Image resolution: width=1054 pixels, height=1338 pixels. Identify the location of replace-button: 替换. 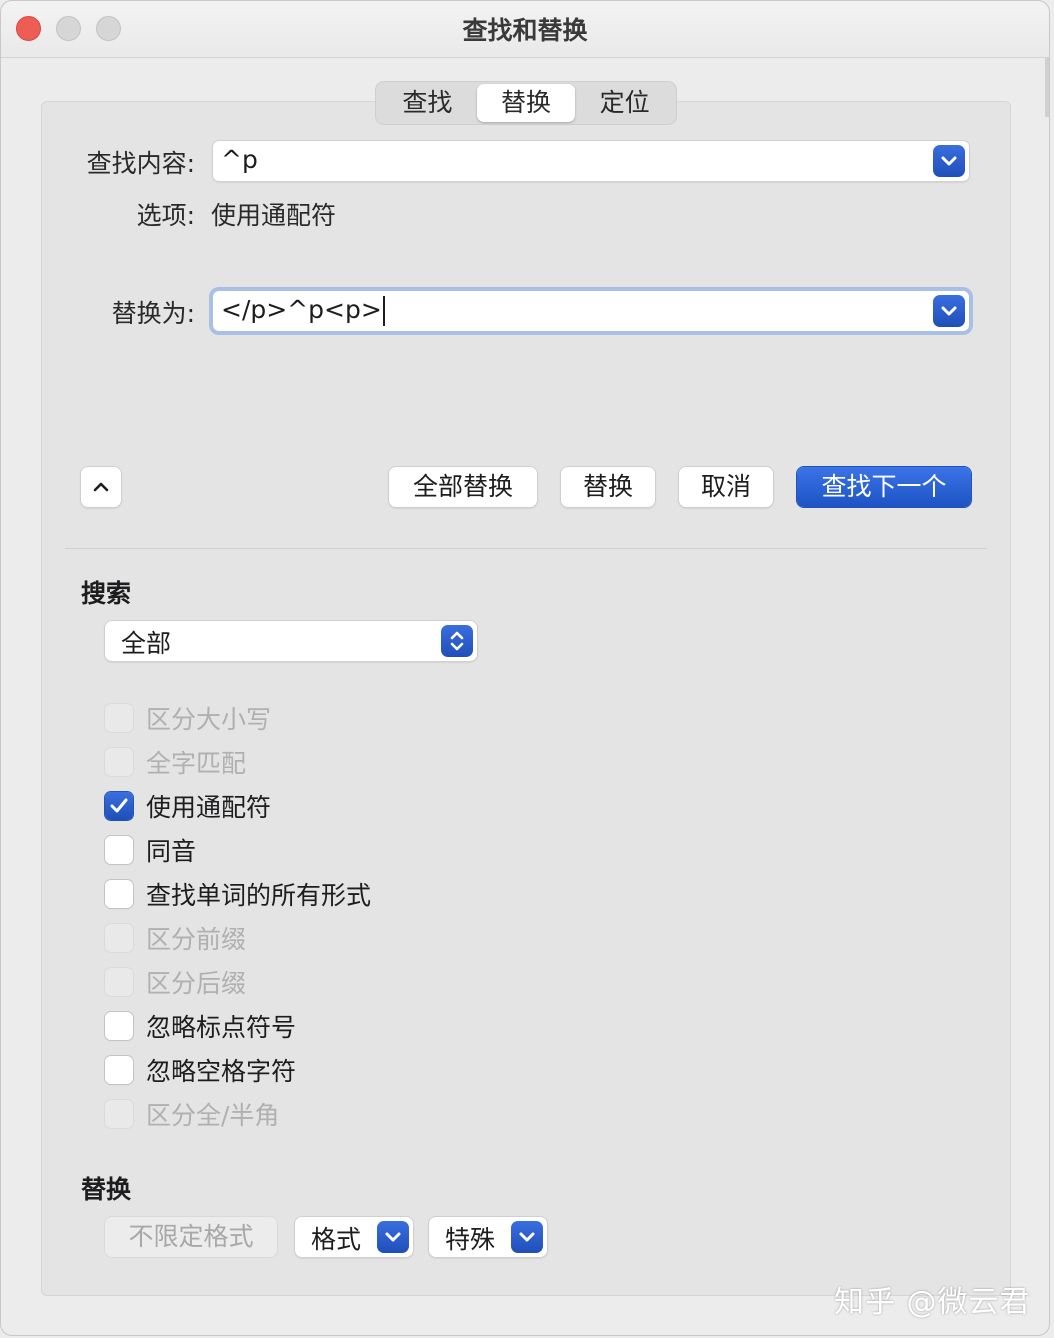
(608, 487).